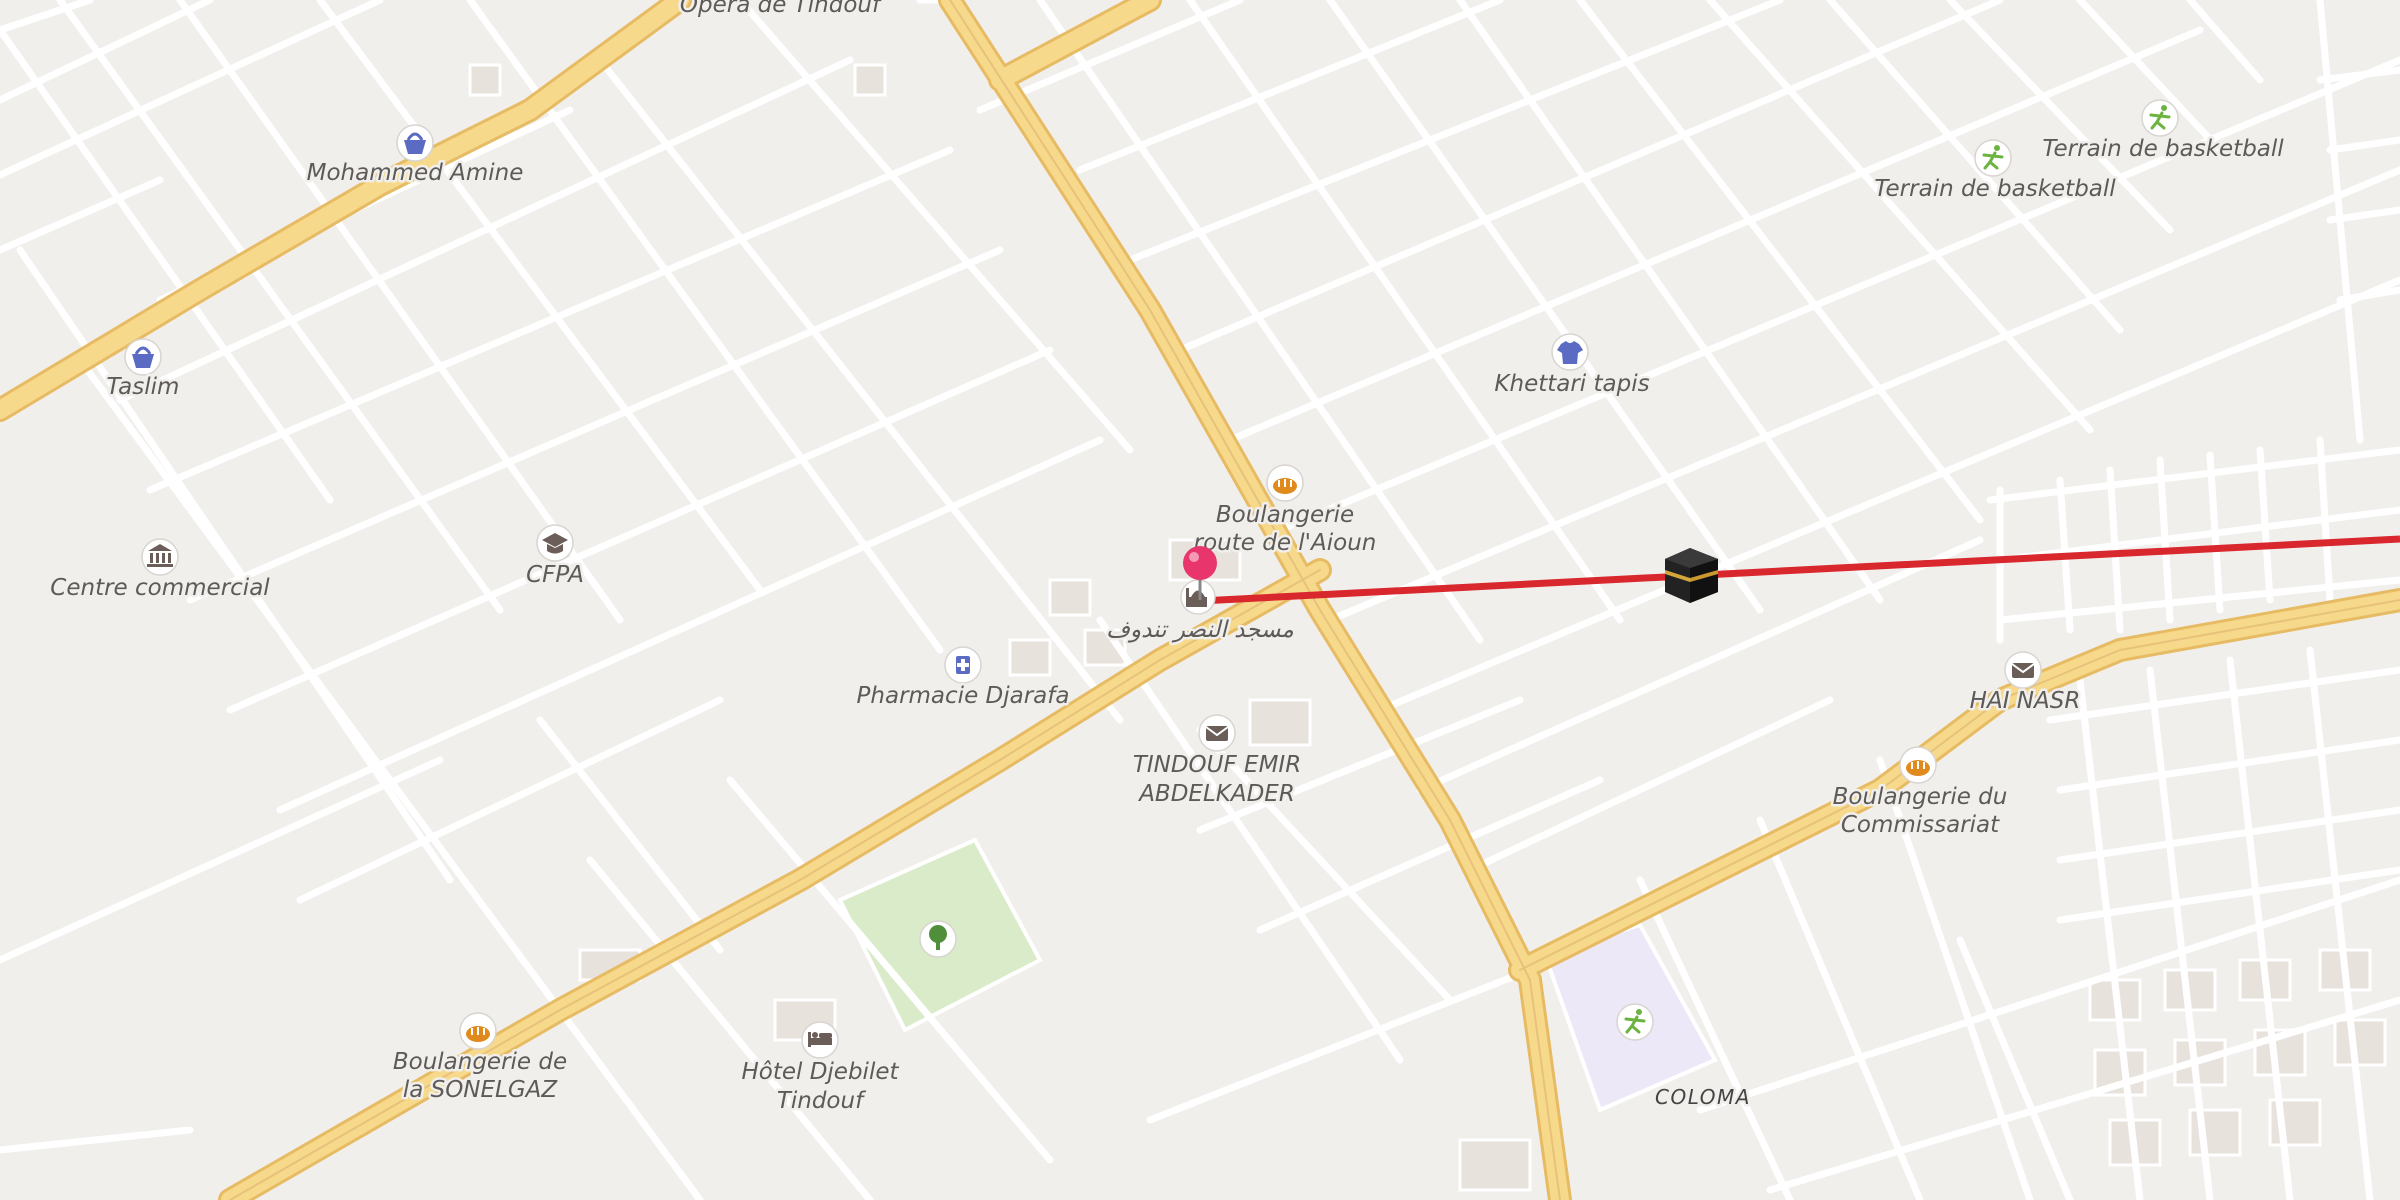 This screenshot has width=2400, height=1200. I want to click on poi-label-line2: Commissariat, so click(1920, 825).